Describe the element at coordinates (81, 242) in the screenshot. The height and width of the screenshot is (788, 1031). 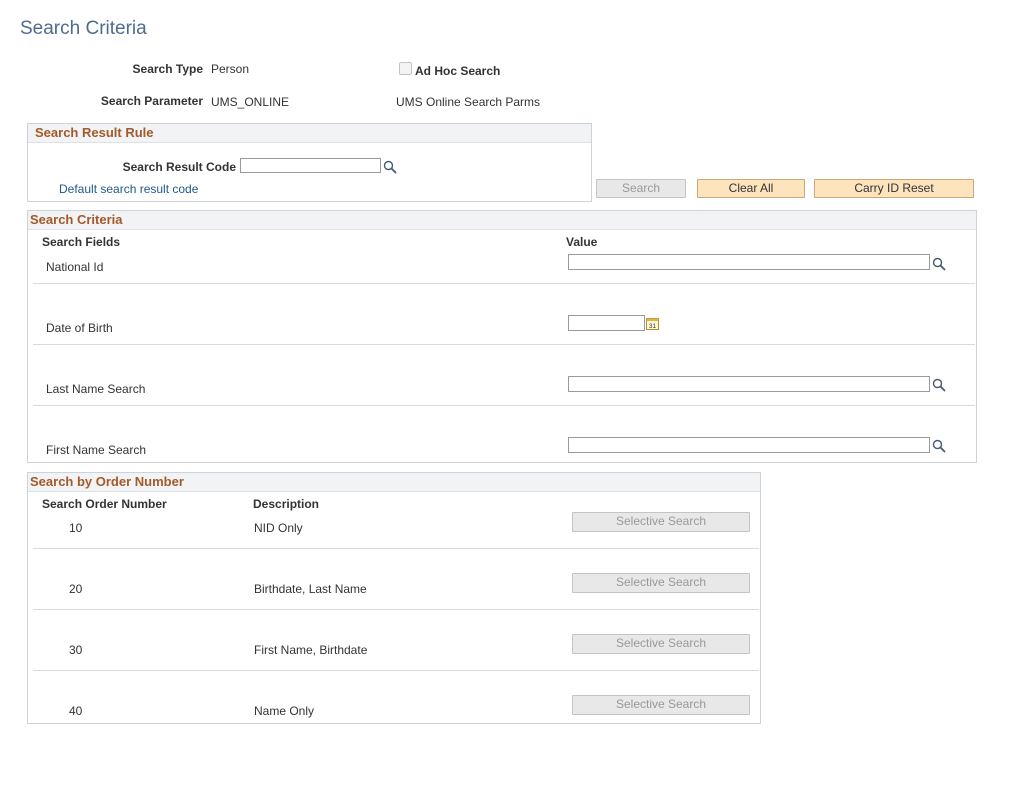
I see `search-fields-column-header: Search Fields` at that location.